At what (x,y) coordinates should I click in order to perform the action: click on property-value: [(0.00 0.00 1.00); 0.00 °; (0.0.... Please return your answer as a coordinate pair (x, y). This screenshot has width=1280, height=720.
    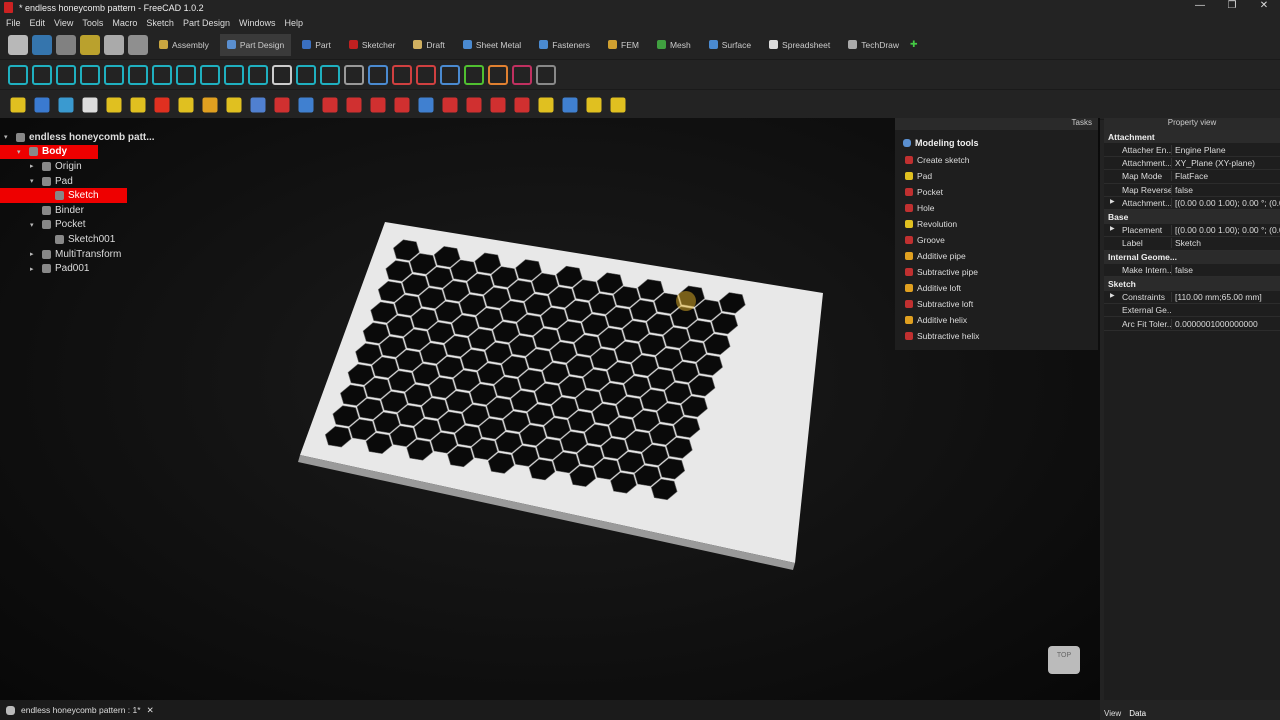
    Looking at the image, I should click on (1225, 229).